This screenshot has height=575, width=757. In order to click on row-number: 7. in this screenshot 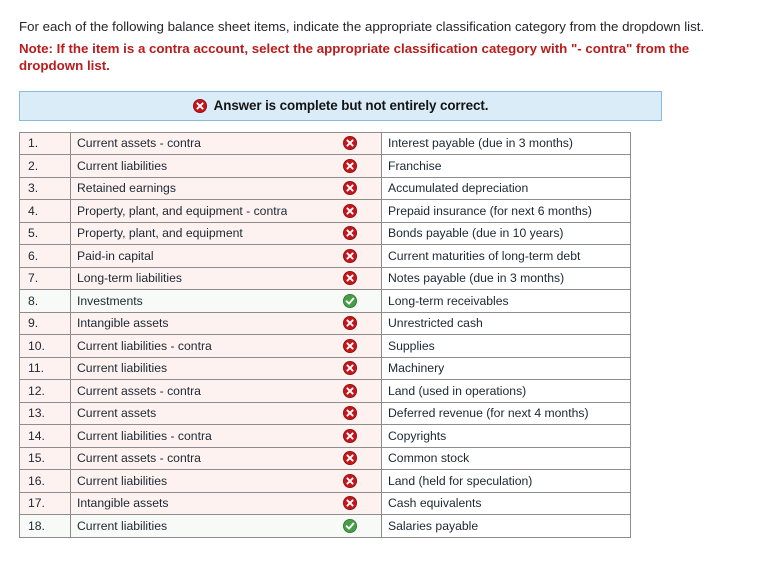, I will do `click(45, 278)`.